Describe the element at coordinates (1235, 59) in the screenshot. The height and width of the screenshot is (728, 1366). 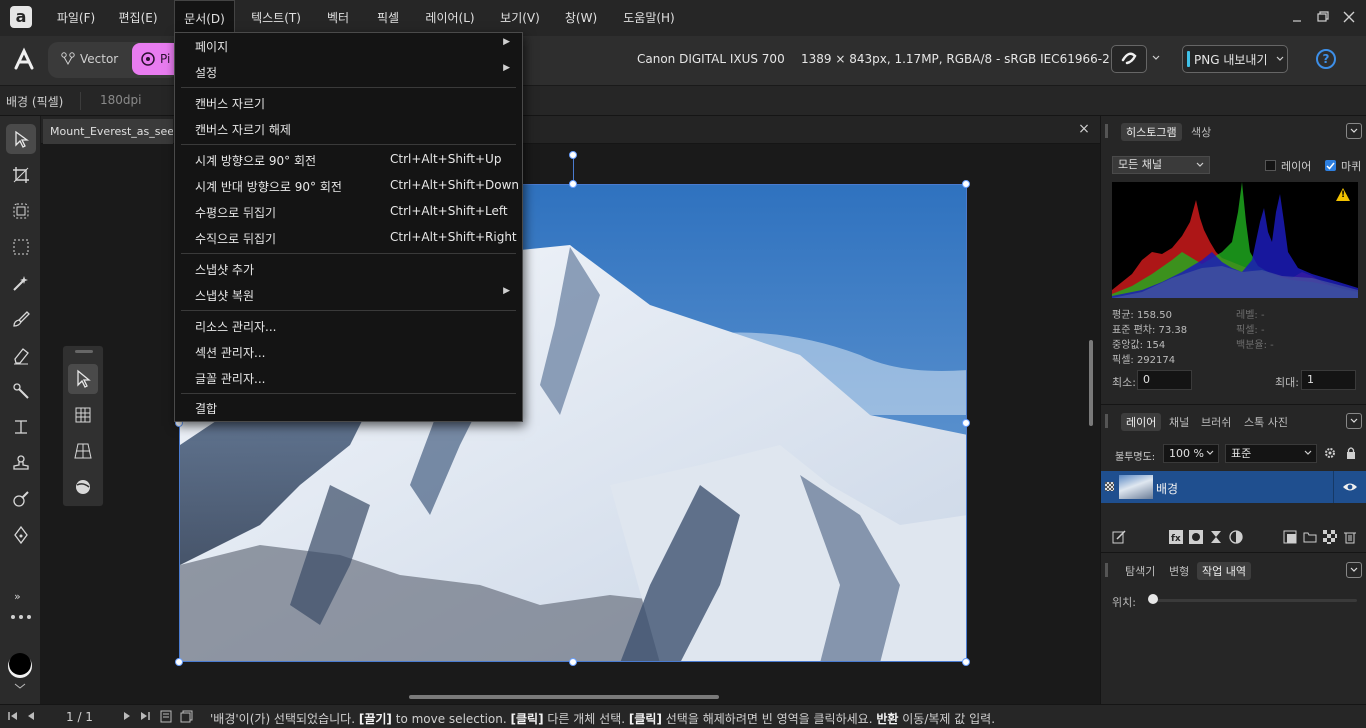
I see `export-button: PNG 내보내기` at that location.